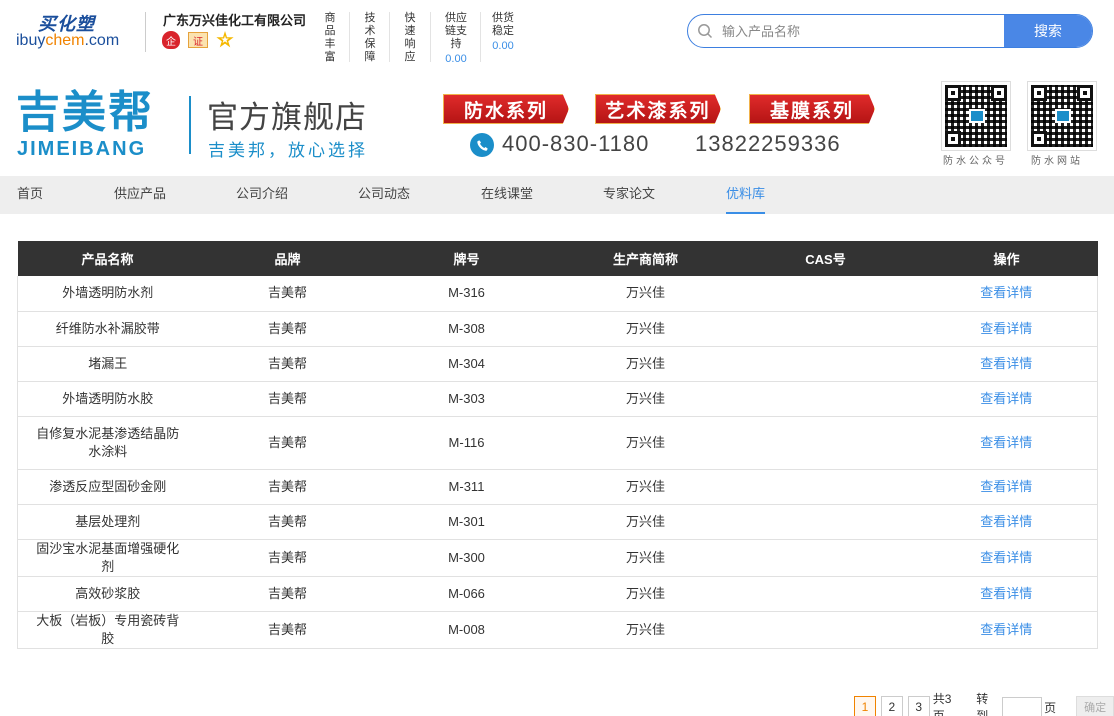 The width and height of the screenshot is (1114, 716). Describe the element at coordinates (746, 195) in the screenshot. I see `nav-material-library: 优料库` at that location.